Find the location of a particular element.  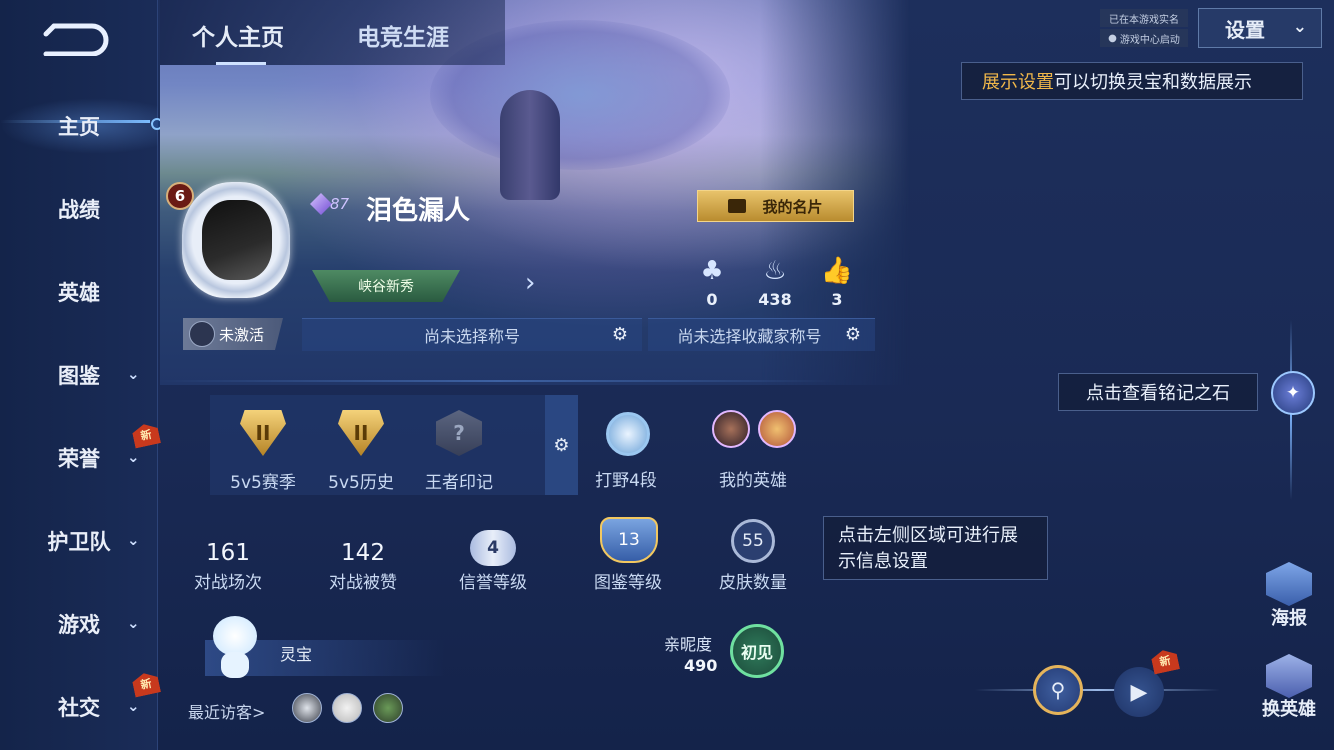

intimacy-value: 490 is located at coordinates (701, 665).